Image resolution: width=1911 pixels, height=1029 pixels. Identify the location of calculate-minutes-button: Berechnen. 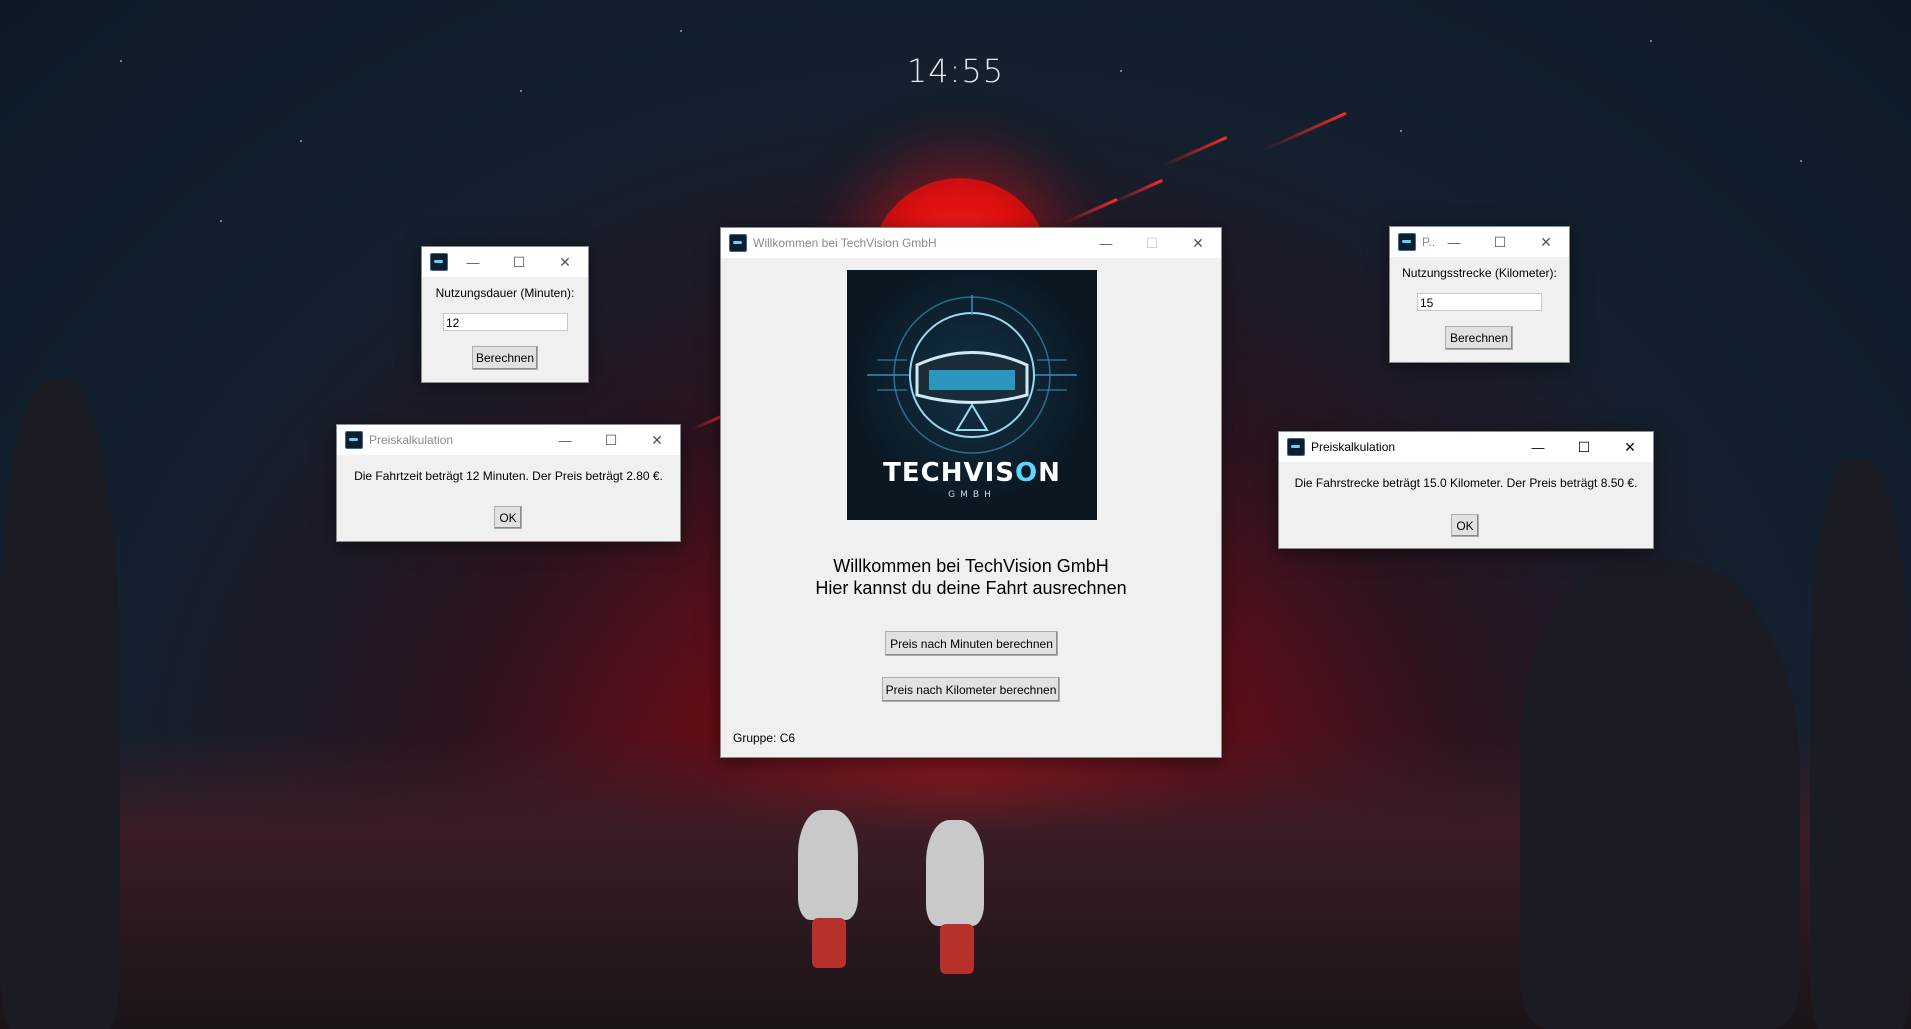
(505, 358).